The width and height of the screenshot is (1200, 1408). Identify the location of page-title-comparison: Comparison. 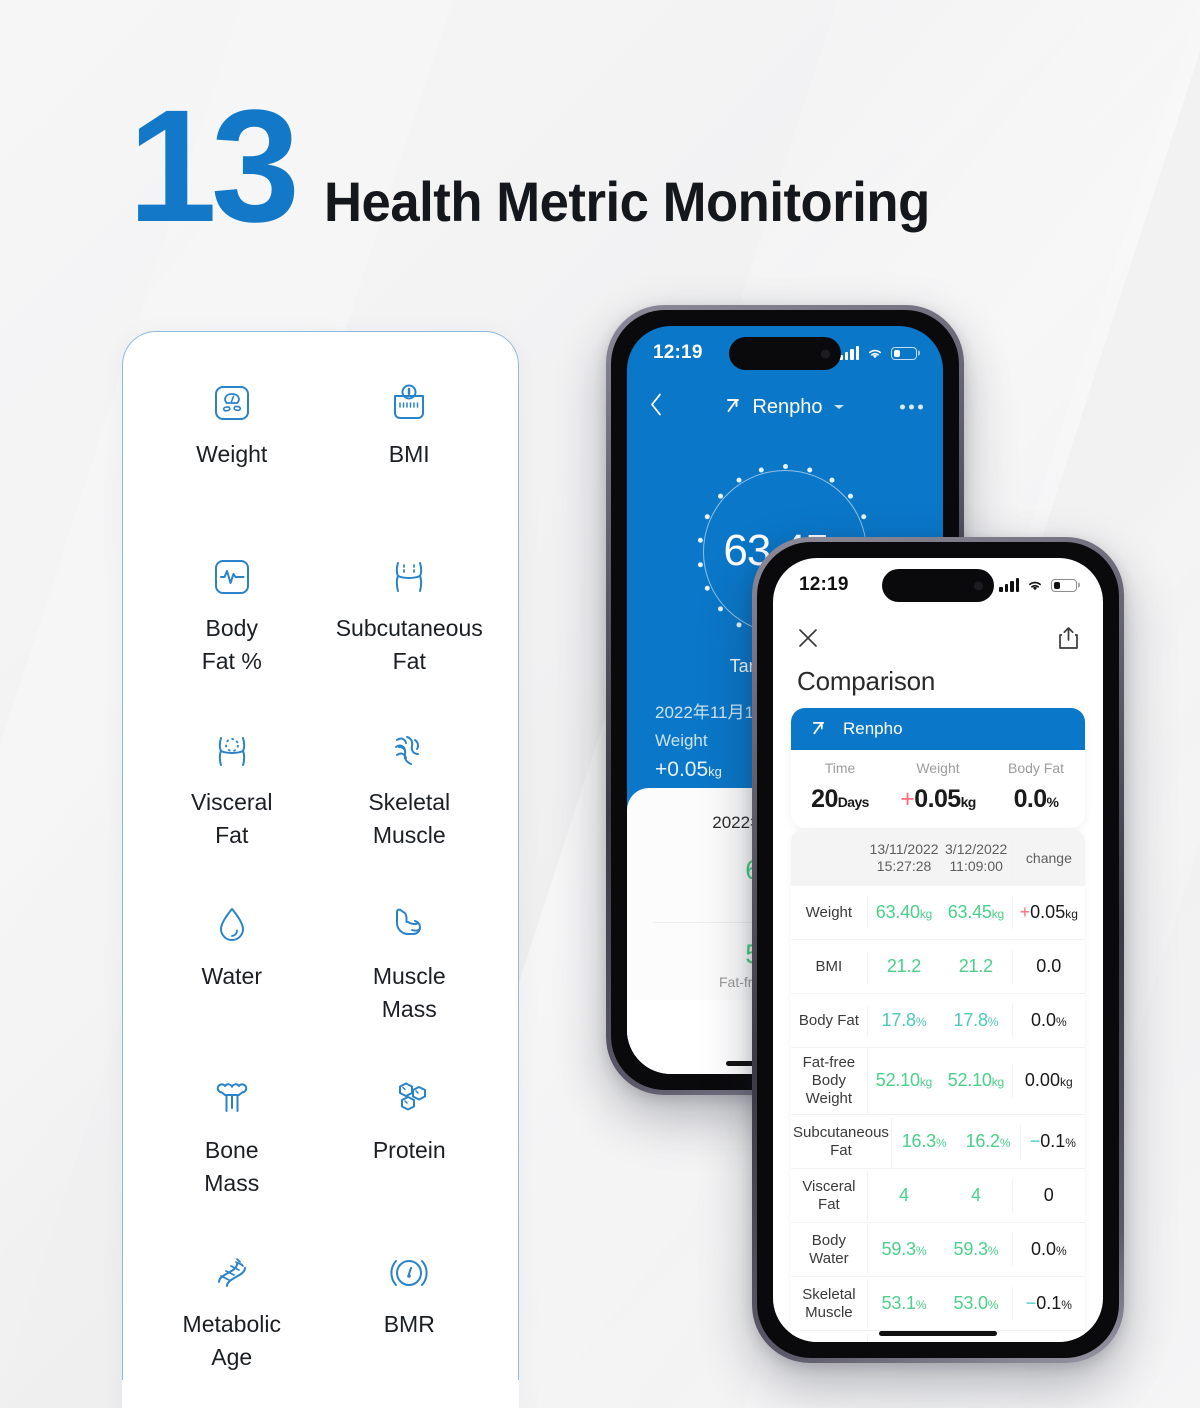
(866, 681).